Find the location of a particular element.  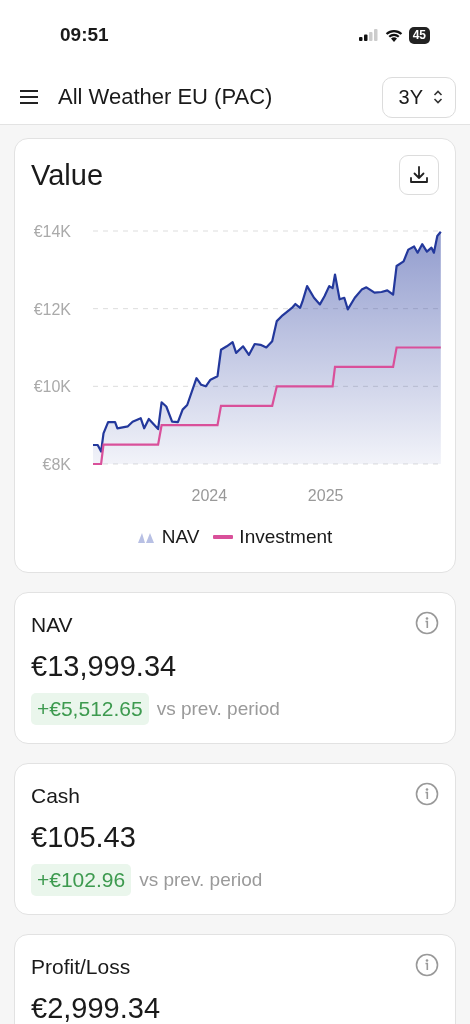

metric-value: €2,999.34 is located at coordinates (95, 1008).